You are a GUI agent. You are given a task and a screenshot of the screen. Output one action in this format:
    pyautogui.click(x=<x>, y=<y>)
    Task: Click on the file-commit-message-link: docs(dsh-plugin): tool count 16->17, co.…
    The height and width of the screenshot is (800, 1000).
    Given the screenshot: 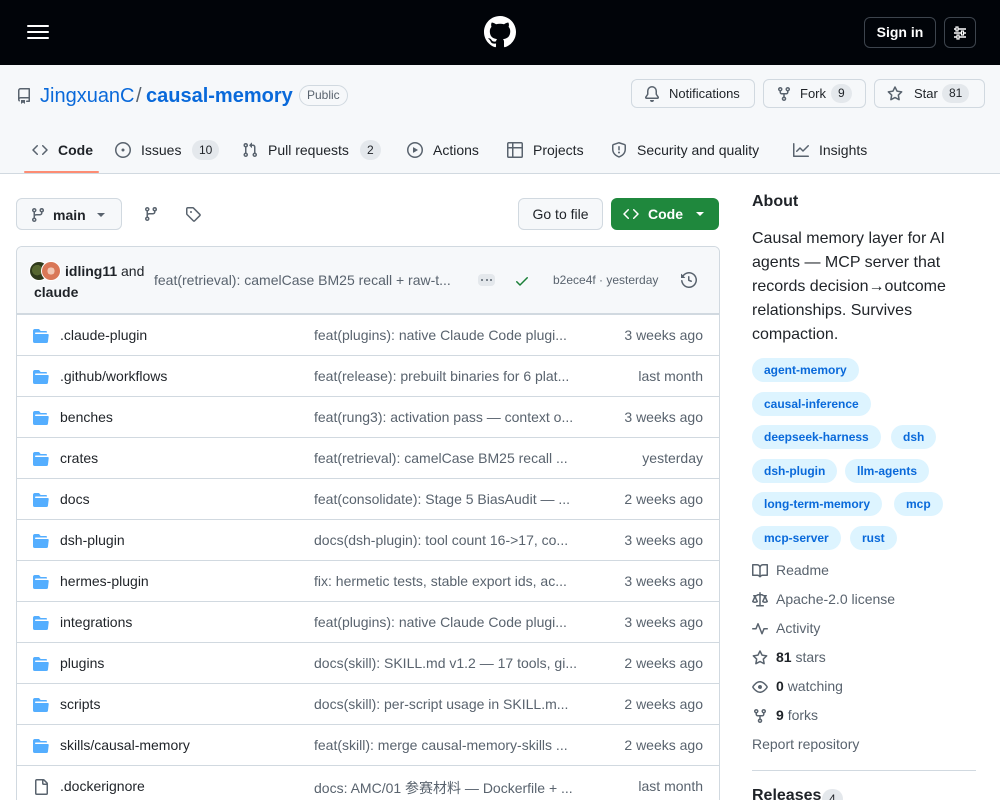 What is the action you would take?
    pyautogui.click(x=441, y=540)
    